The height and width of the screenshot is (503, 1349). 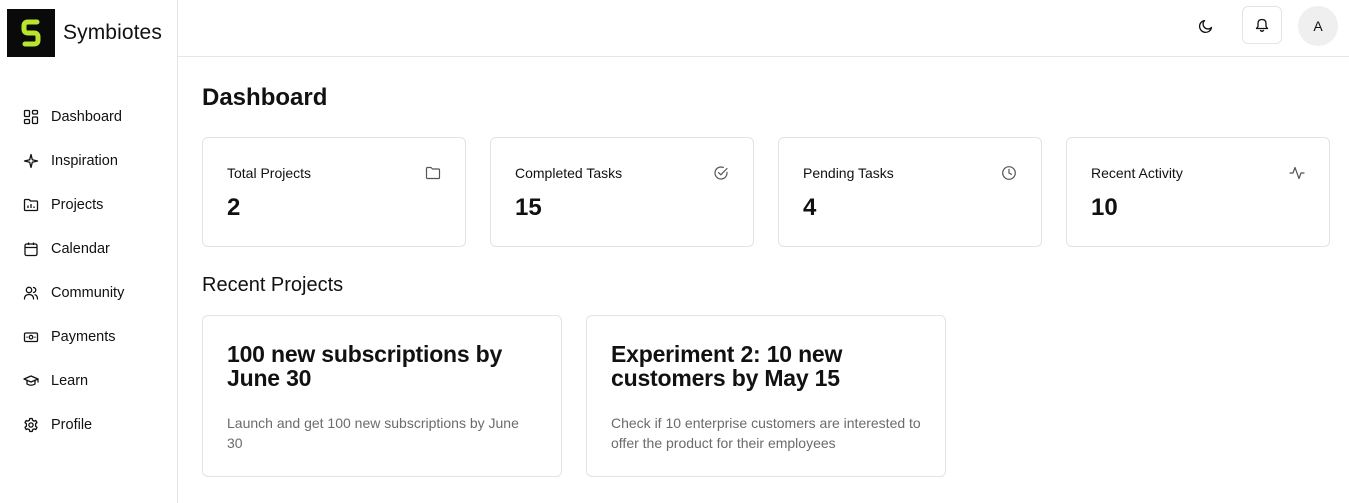 What do you see at coordinates (528, 207) in the screenshot?
I see `stat-value: 15` at bounding box center [528, 207].